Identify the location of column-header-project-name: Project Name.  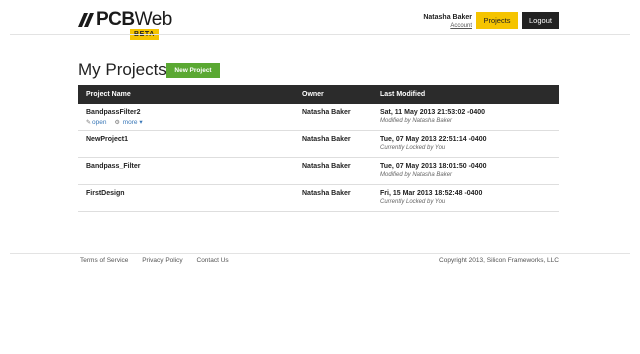
(108, 94).